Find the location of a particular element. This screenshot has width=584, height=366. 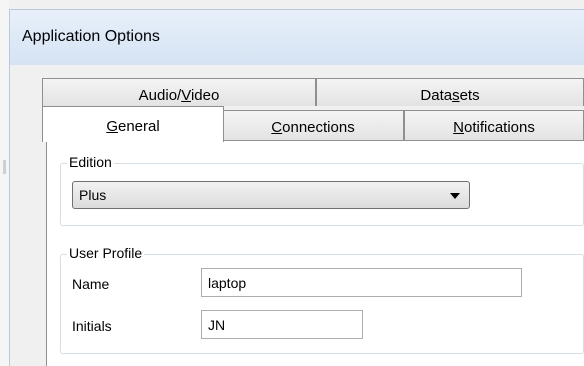

chevron-down-icon is located at coordinates (455, 196).